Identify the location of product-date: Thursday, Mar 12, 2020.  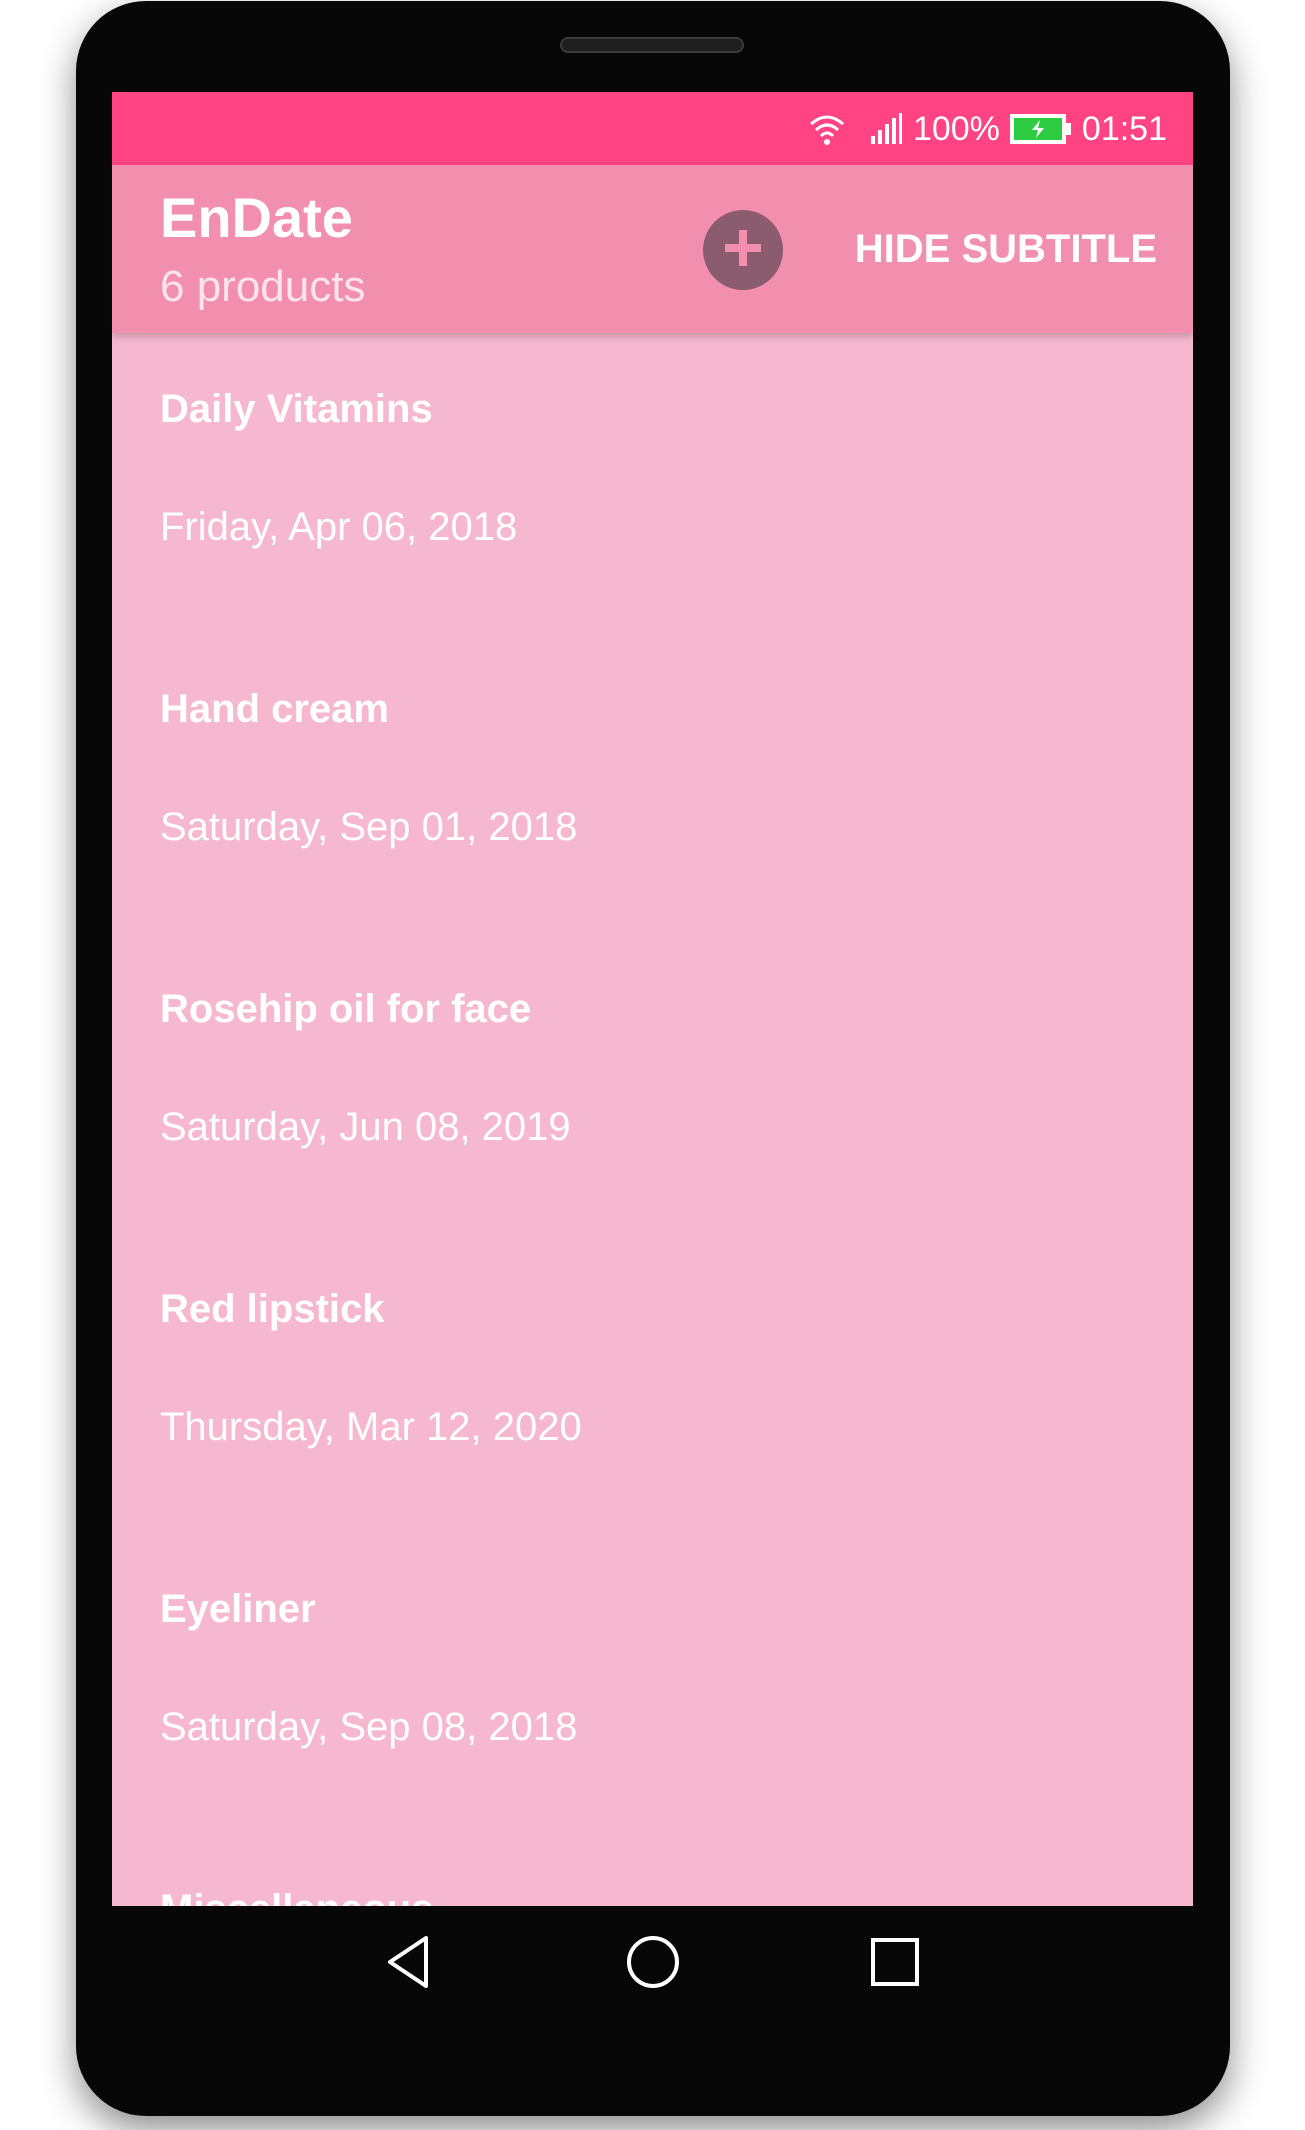
(371, 1427).